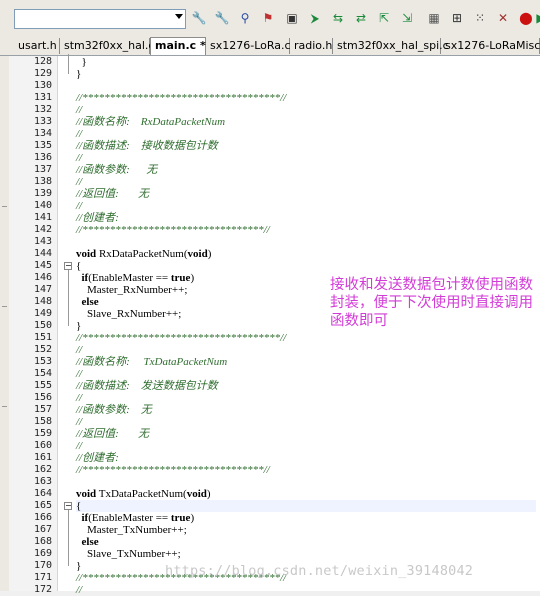 This screenshot has height=596, width=540. Describe the element at coordinates (42, 241) in the screenshot. I see `line-number: 143` at that location.